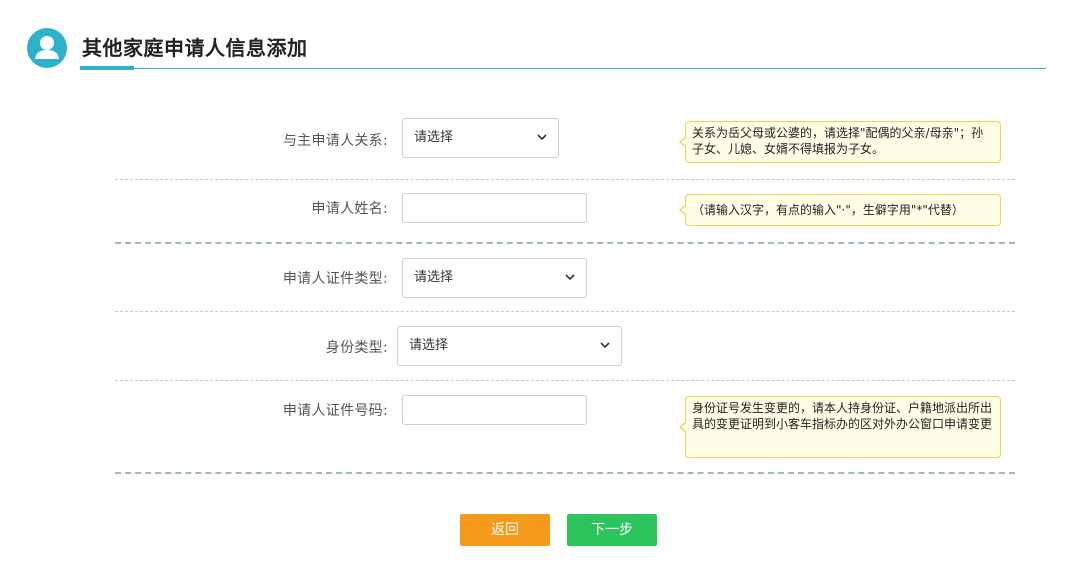  What do you see at coordinates (335, 279) in the screenshot?
I see `cert-type-label: 申请人证件类型:` at bounding box center [335, 279].